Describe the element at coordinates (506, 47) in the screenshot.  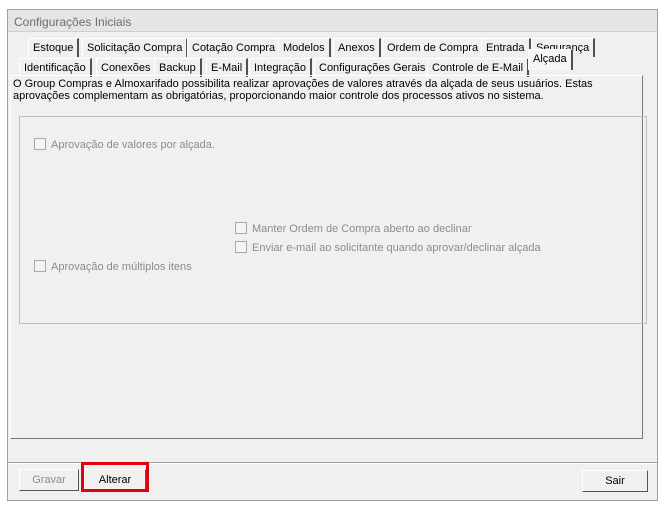
I see `tab-entrada: Entrada` at that location.